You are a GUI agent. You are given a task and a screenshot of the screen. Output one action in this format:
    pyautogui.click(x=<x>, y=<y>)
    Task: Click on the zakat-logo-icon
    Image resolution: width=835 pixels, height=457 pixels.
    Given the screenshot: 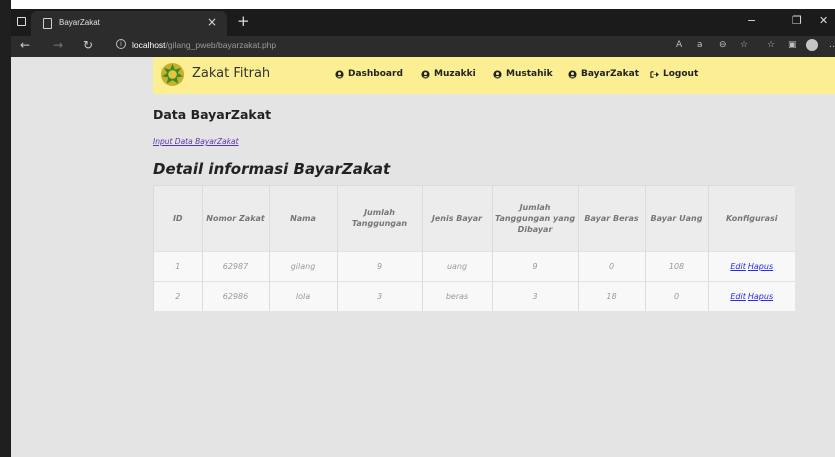 What is the action you would take?
    pyautogui.click(x=172, y=74)
    